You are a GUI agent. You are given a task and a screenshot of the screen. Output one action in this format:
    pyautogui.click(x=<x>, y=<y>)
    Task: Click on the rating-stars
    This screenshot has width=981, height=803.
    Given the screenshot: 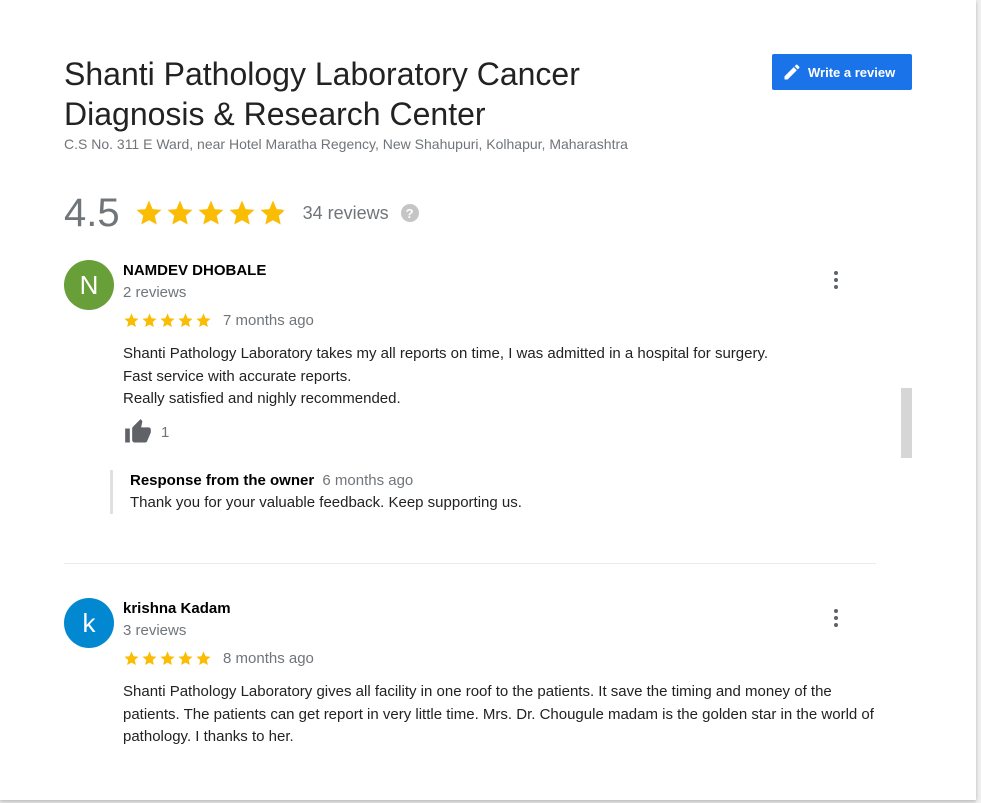 What is the action you would take?
    pyautogui.click(x=211, y=213)
    